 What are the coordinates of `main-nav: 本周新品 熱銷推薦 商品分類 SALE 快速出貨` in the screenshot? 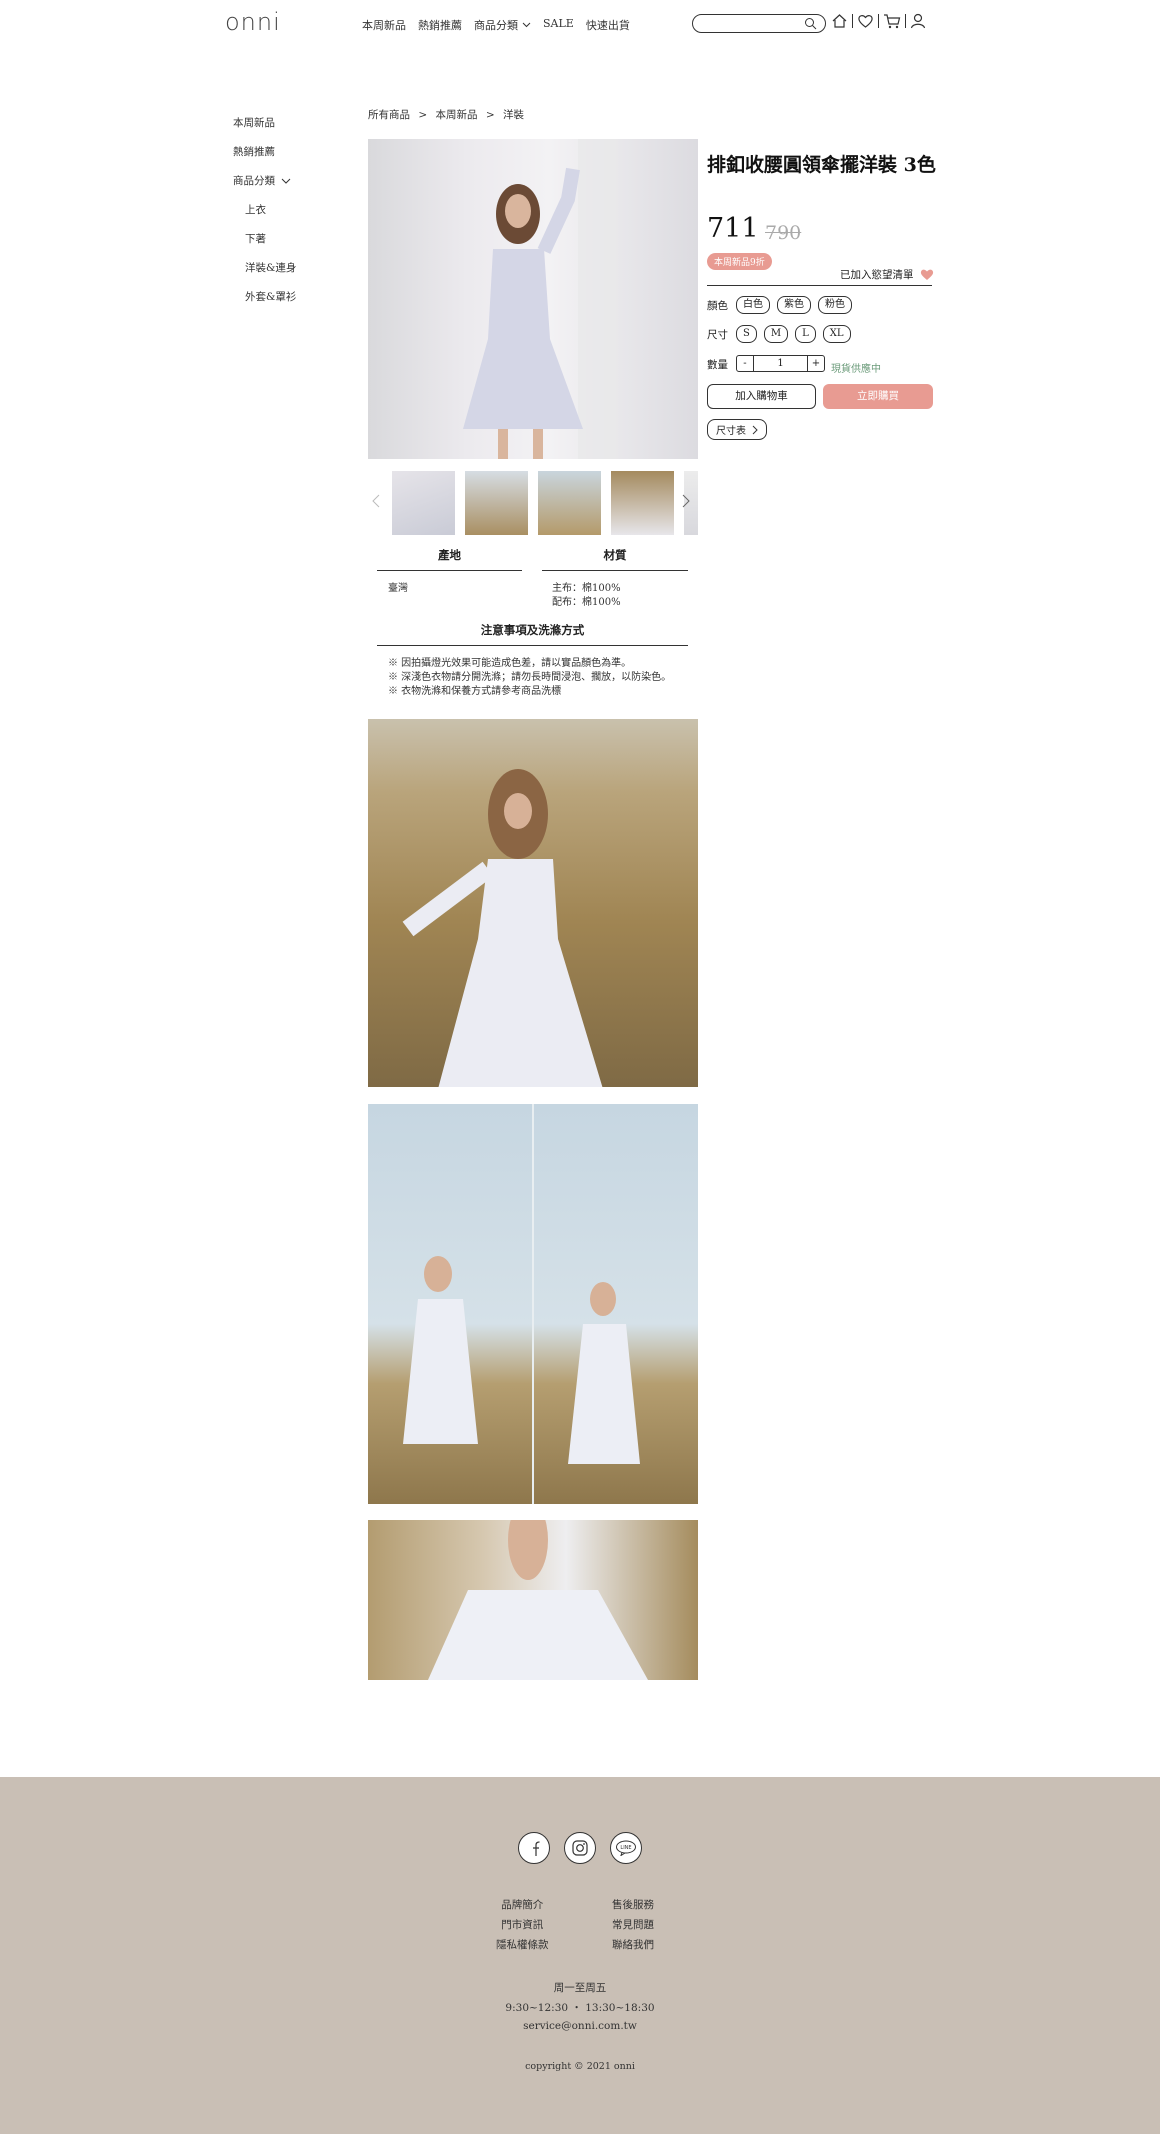 It's located at (496, 25).